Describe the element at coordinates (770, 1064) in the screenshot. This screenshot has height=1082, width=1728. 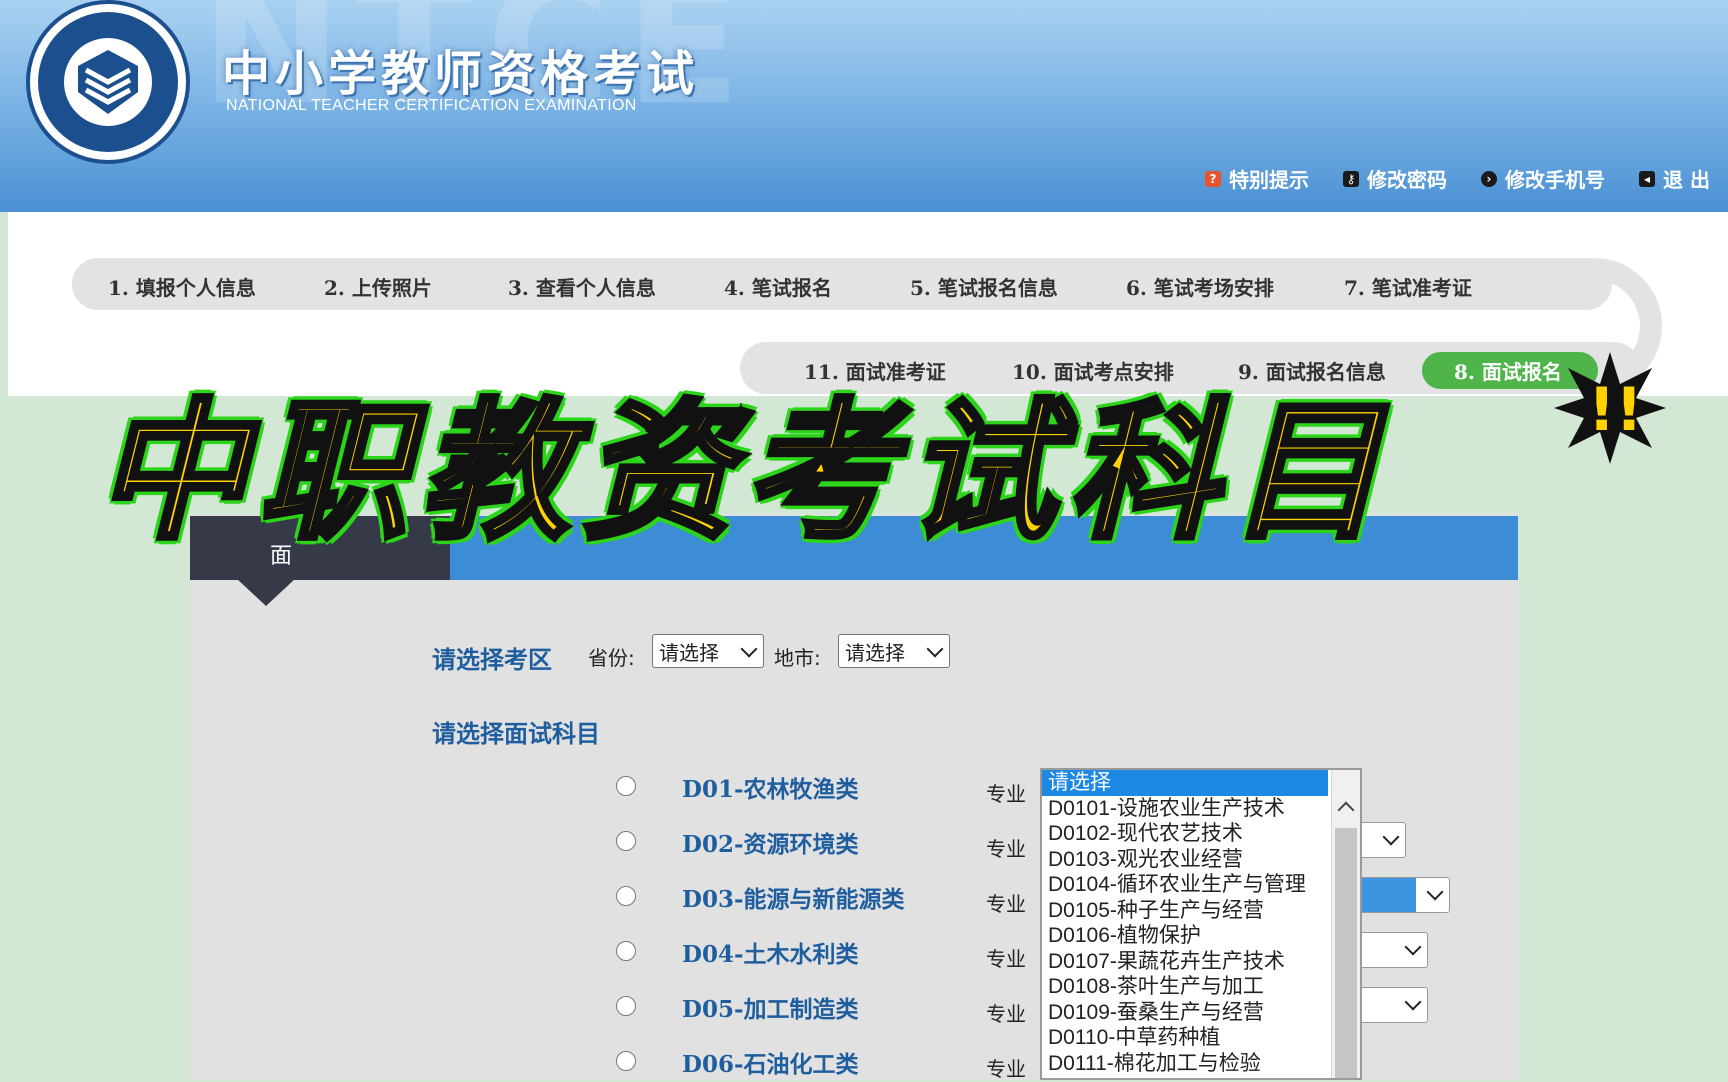
I see `subject-d06: D06-石油化工类` at that location.